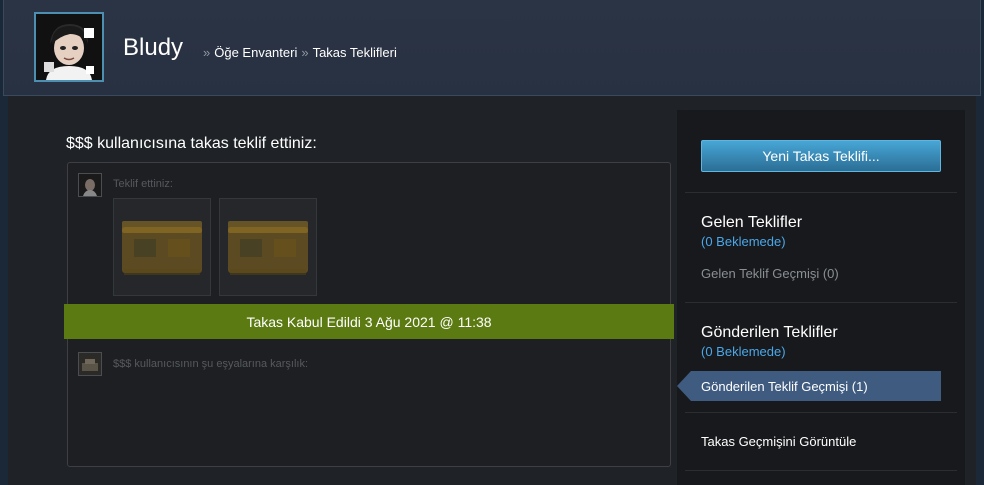 The image size is (984, 485). I want to click on user-avatar, so click(69, 47).